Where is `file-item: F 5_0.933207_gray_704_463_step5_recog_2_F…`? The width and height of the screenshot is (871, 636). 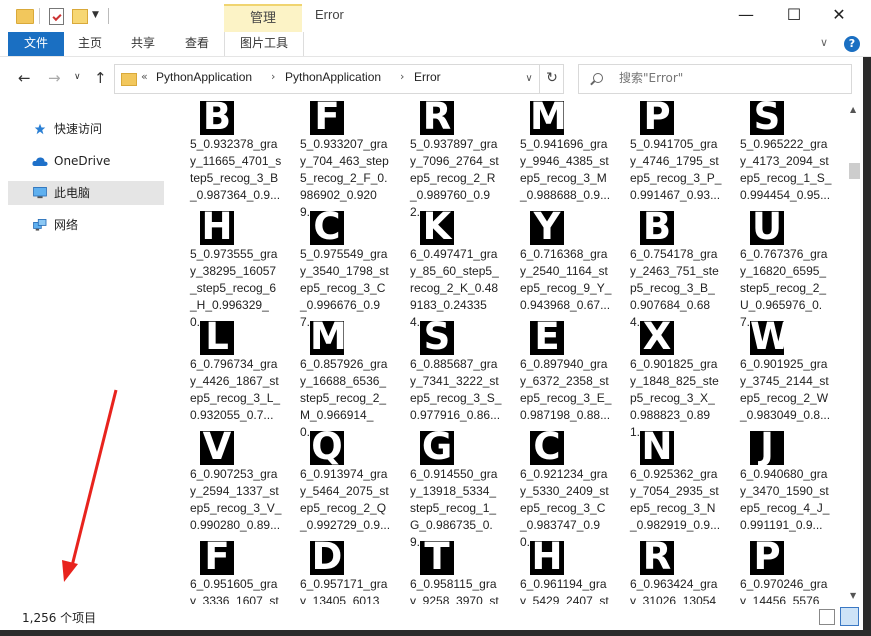
file-item: F 5_0.933207_gray_704_463_step5_recog_2_F… is located at coordinates (333, 160).